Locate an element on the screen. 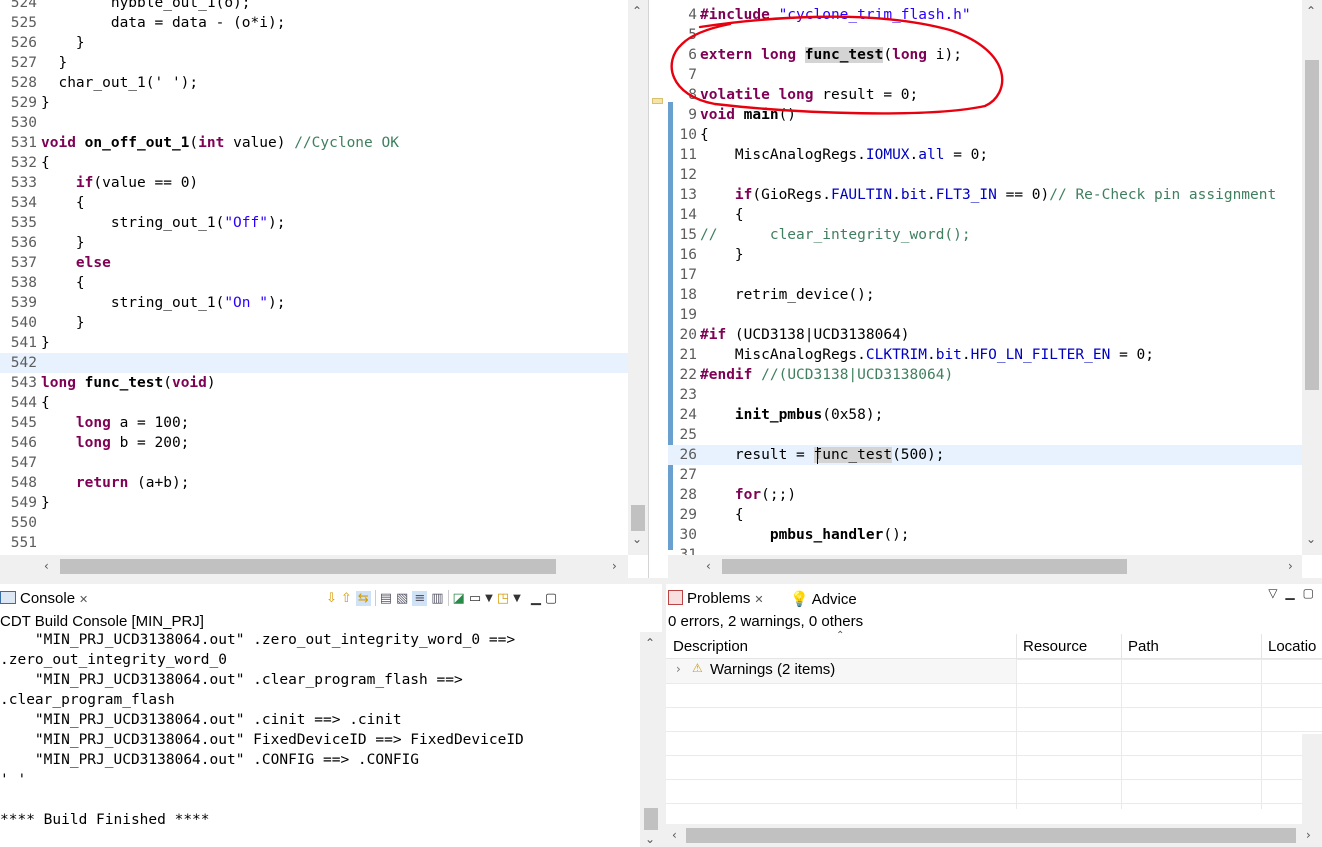 The height and width of the screenshot is (847, 1322). scroll-up-arrow-icon: ⇧ is located at coordinates (346, 598).